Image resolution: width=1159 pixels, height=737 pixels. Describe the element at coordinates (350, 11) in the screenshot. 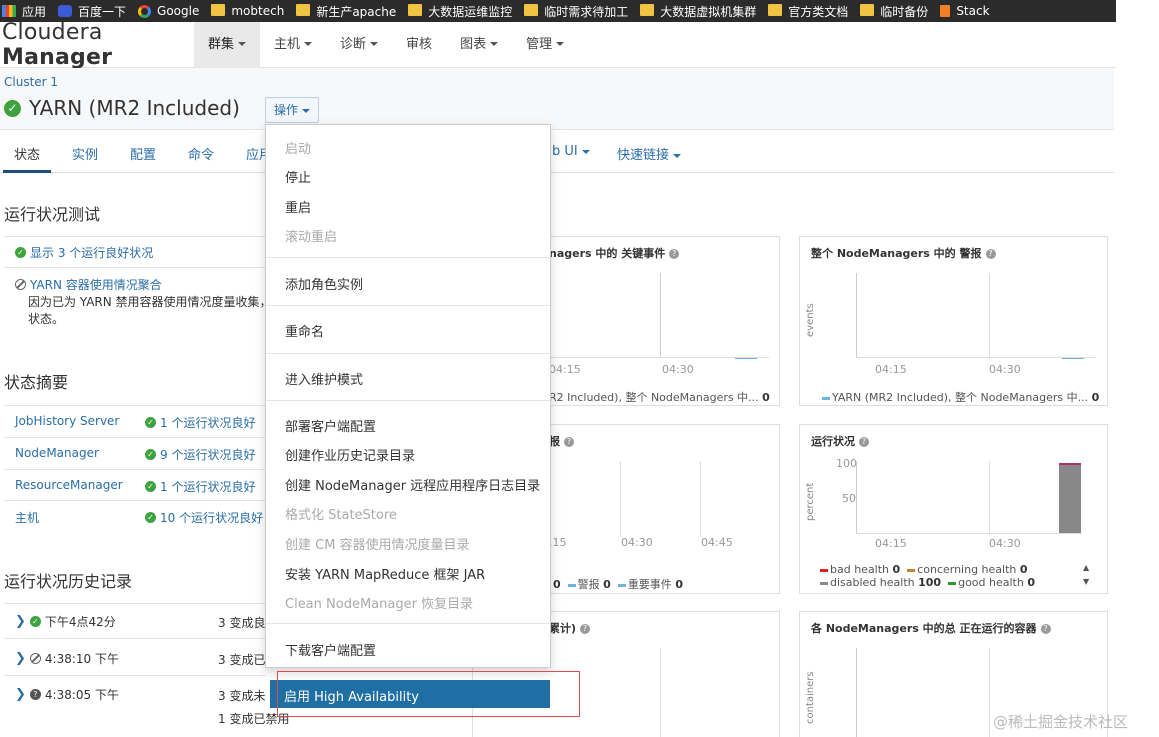

I see `bookmark-folder-apache: 新生产apache` at that location.